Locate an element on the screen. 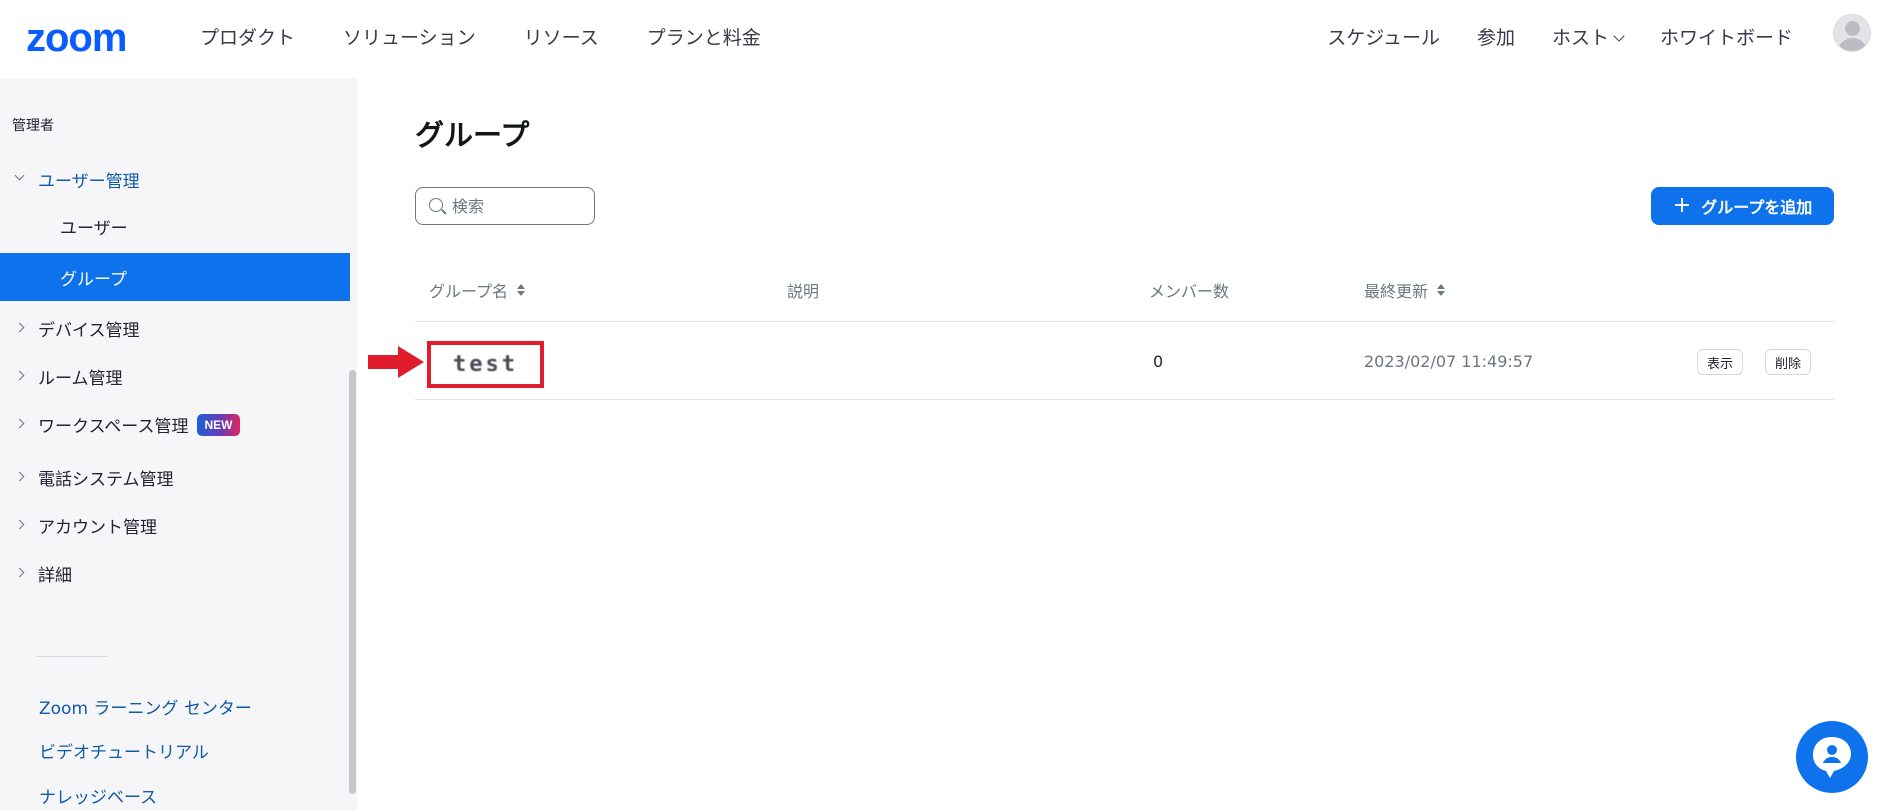 The height and width of the screenshot is (810, 1887). column-group-name: グループ名 is located at coordinates (477, 290).